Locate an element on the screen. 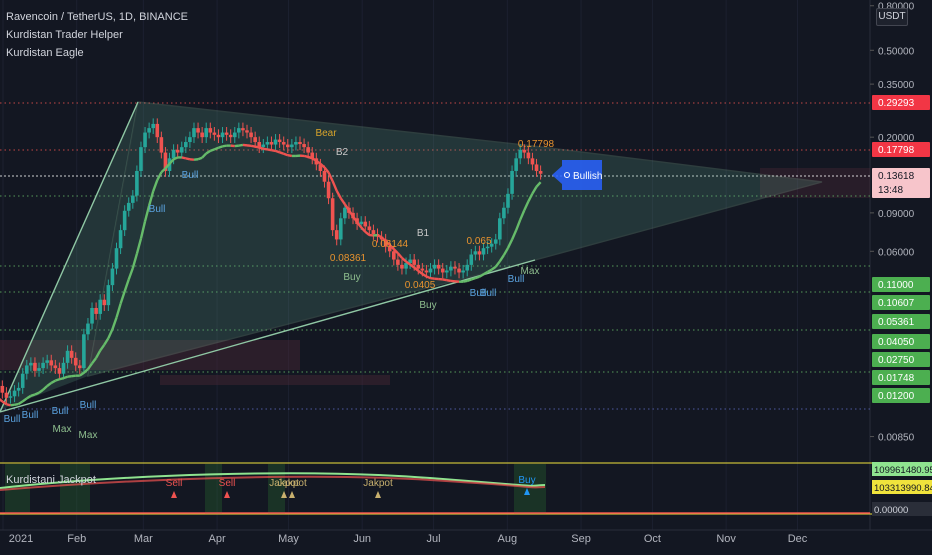 This screenshot has width=932, height=555. price-label: 0.13618 is located at coordinates (896, 176).